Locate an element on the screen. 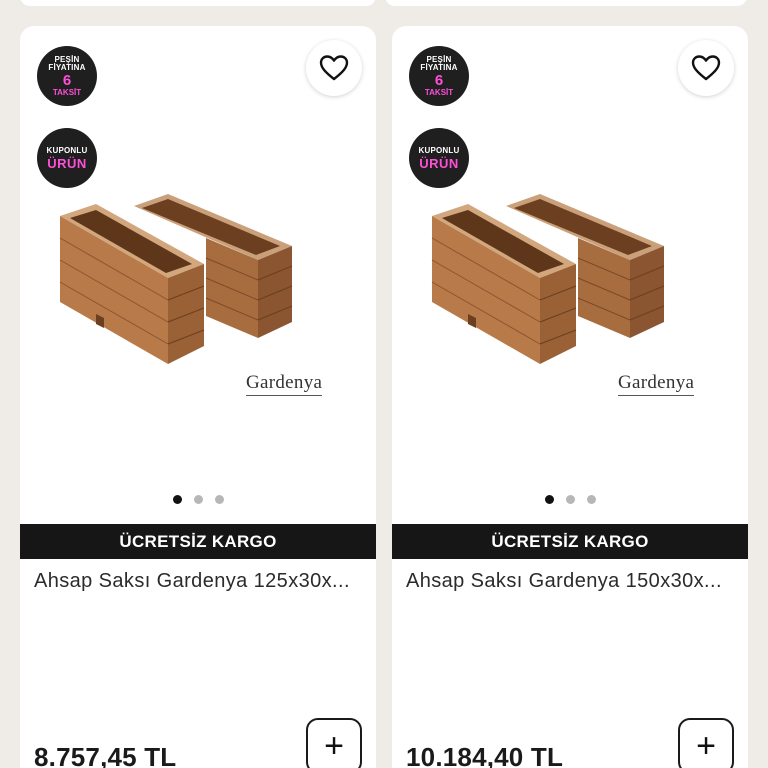  product-price: 10.184,40 TL is located at coordinates (485, 755).